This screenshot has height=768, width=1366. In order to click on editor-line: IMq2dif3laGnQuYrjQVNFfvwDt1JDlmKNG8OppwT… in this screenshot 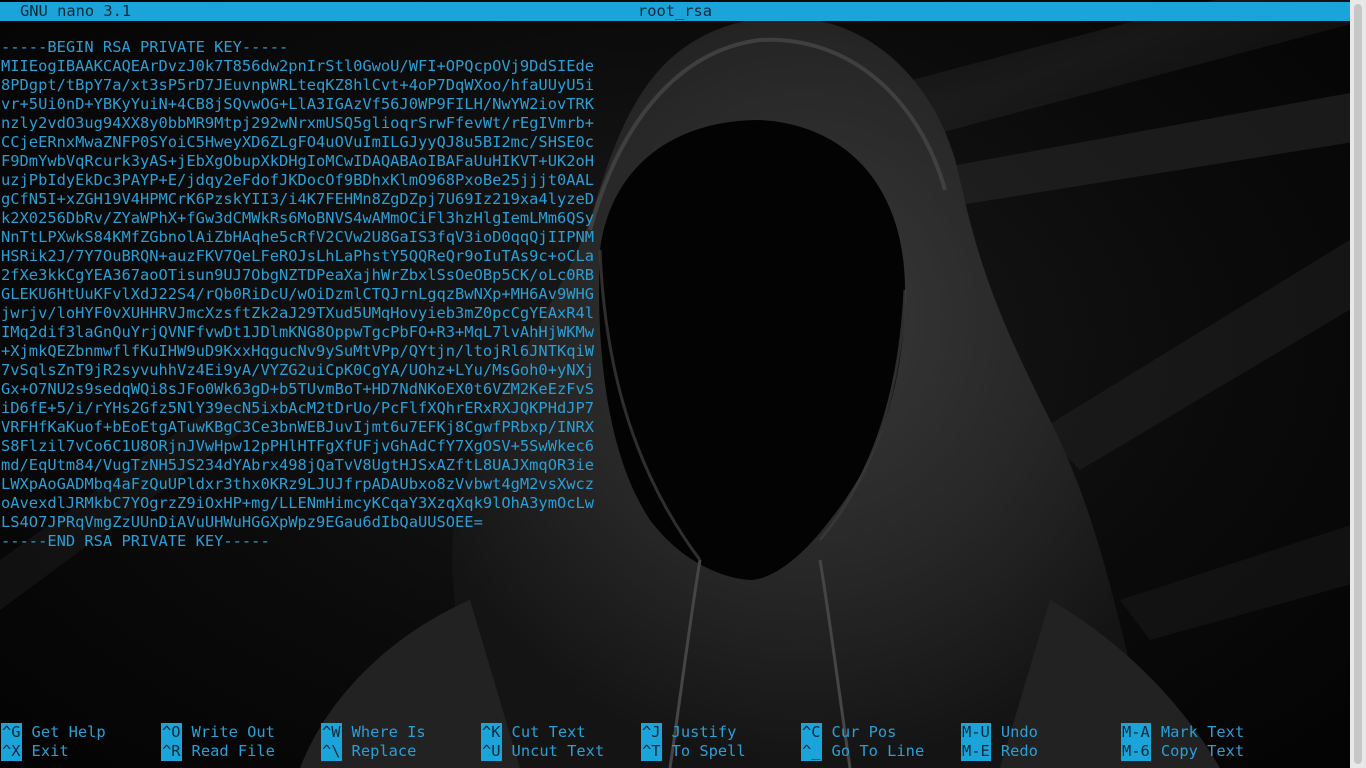, I will do `click(297, 332)`.